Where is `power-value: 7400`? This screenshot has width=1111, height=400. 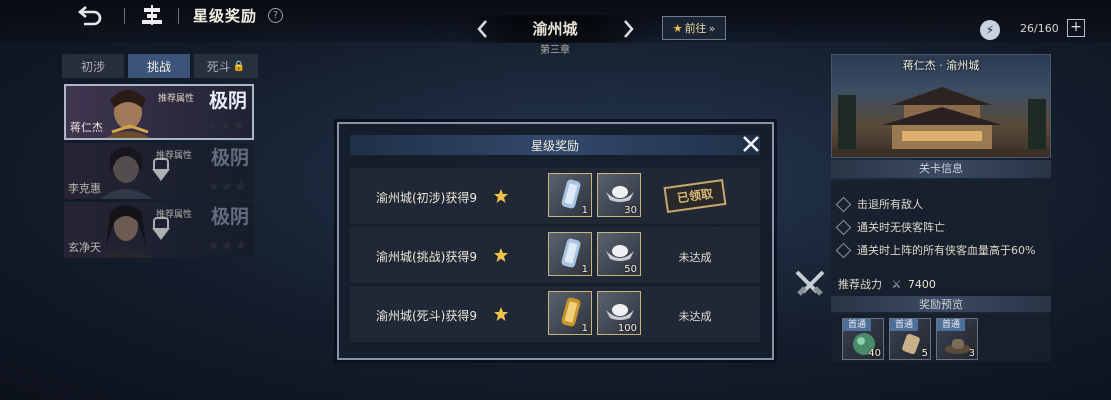
power-value: 7400 is located at coordinates (921, 284).